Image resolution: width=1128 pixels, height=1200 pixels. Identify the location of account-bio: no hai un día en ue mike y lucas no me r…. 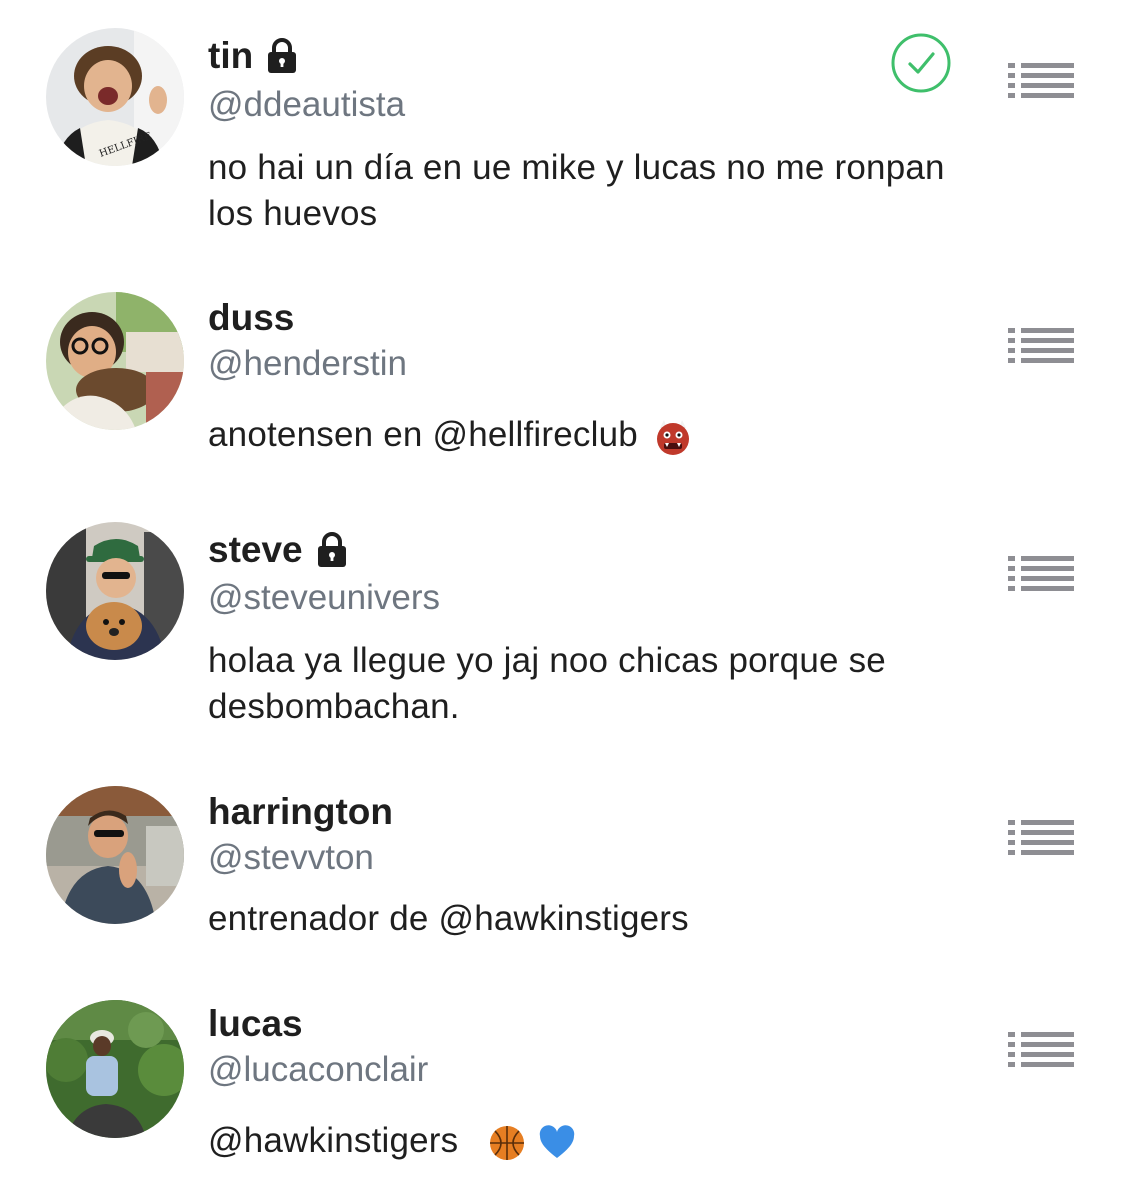
(588, 191).